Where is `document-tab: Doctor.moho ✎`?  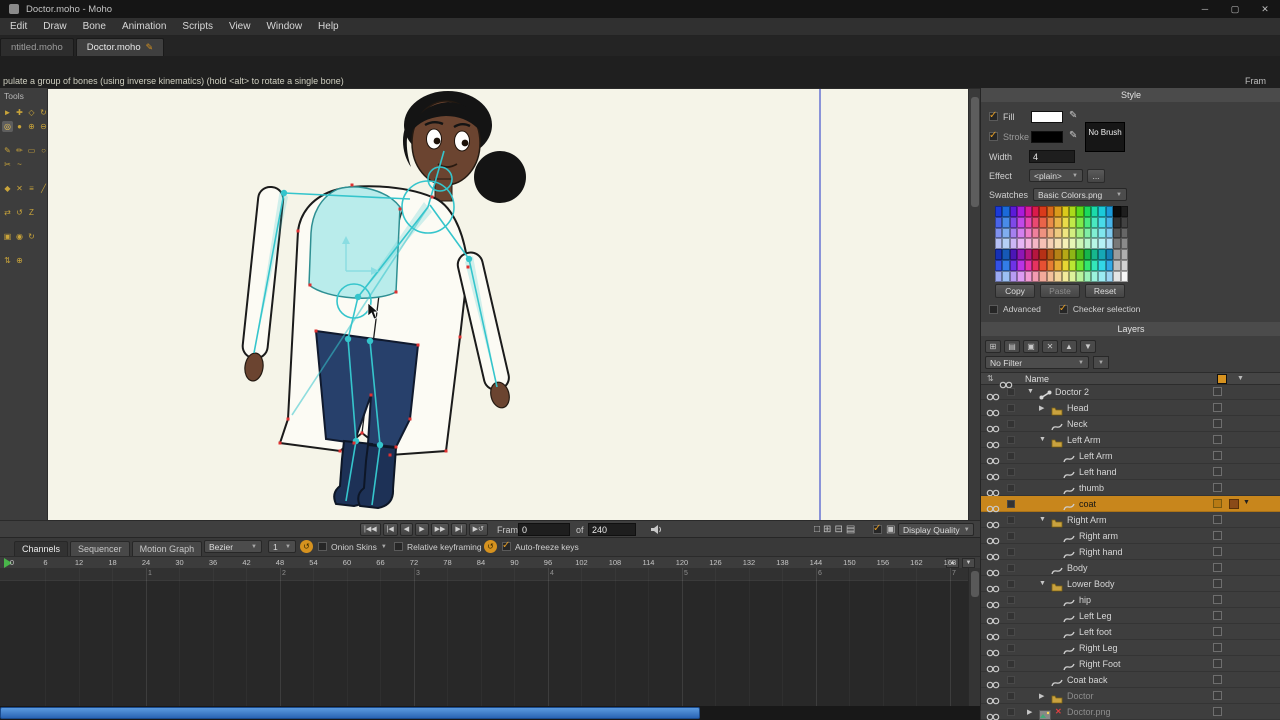
document-tab: Doctor.moho ✎ is located at coordinates (120, 47).